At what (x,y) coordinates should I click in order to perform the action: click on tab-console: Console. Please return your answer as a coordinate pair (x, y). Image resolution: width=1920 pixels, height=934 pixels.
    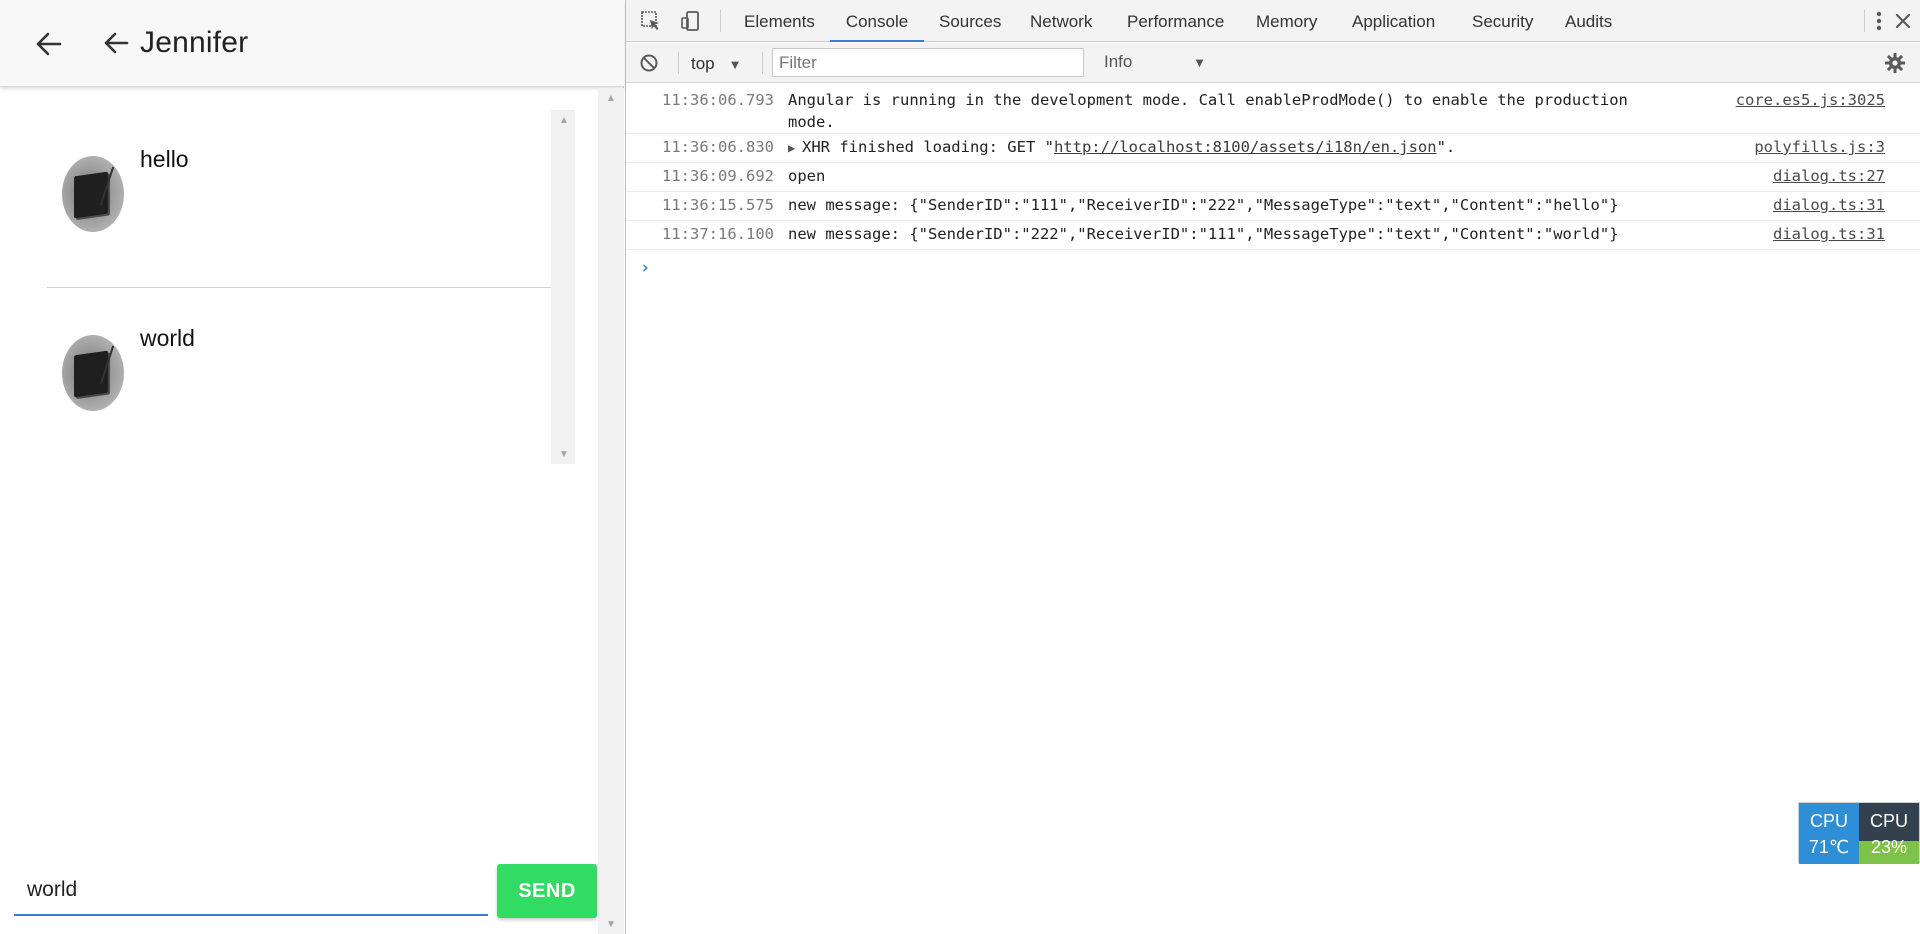
    Looking at the image, I should click on (877, 21).